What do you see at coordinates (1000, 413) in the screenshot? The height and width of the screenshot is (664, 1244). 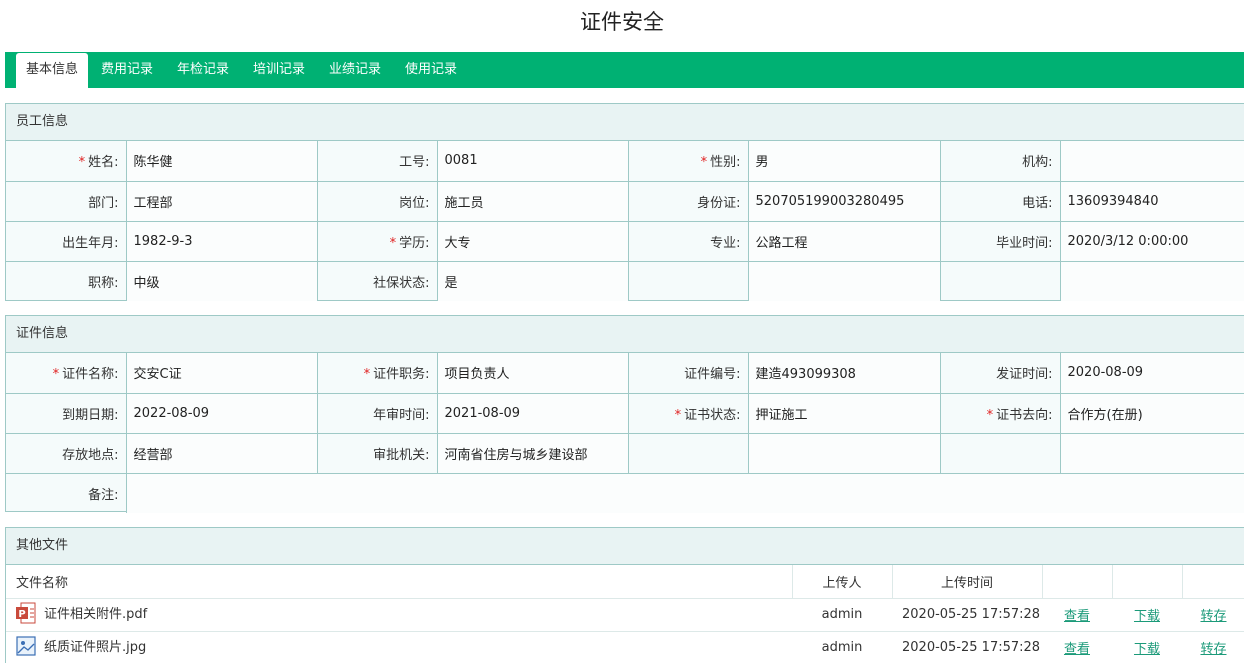 I see `cert-destination-label: * 证书去向:` at bounding box center [1000, 413].